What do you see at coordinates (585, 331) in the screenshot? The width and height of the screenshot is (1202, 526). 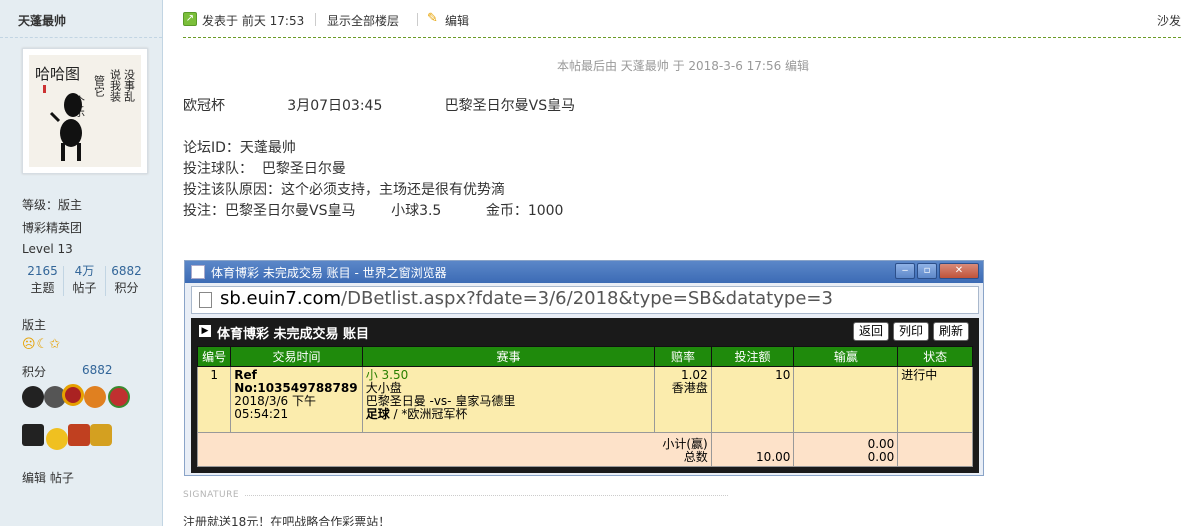 I see `bet-panel-header: ▶ 体育博彩 未完成交易 账目 返回 列印 刷新` at bounding box center [585, 331].